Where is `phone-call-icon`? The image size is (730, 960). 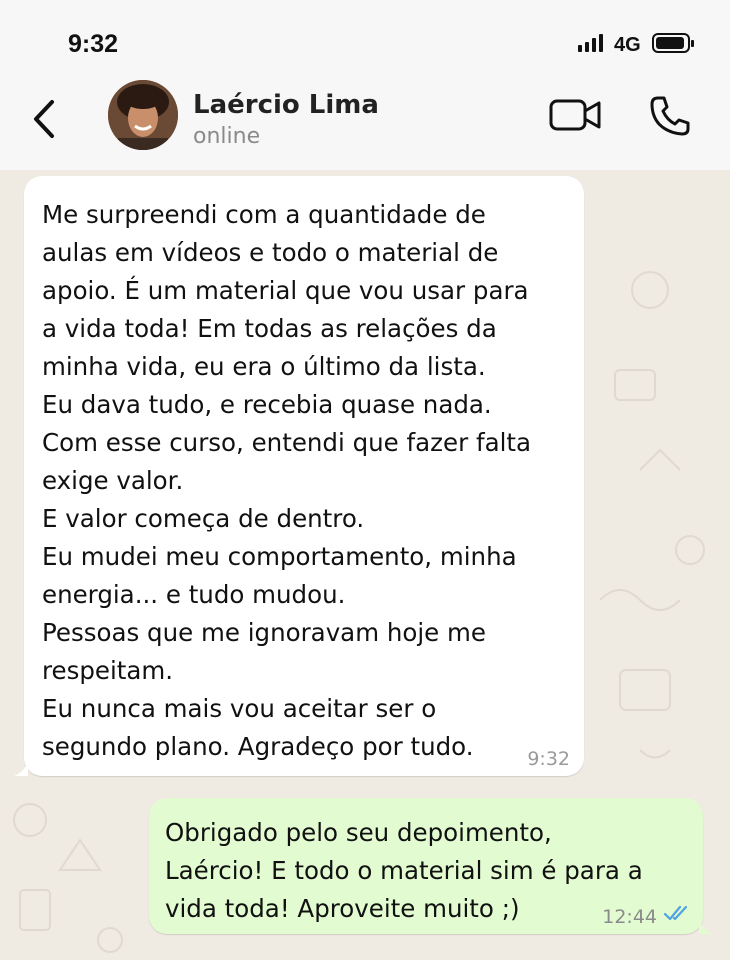 phone-call-icon is located at coordinates (670, 118).